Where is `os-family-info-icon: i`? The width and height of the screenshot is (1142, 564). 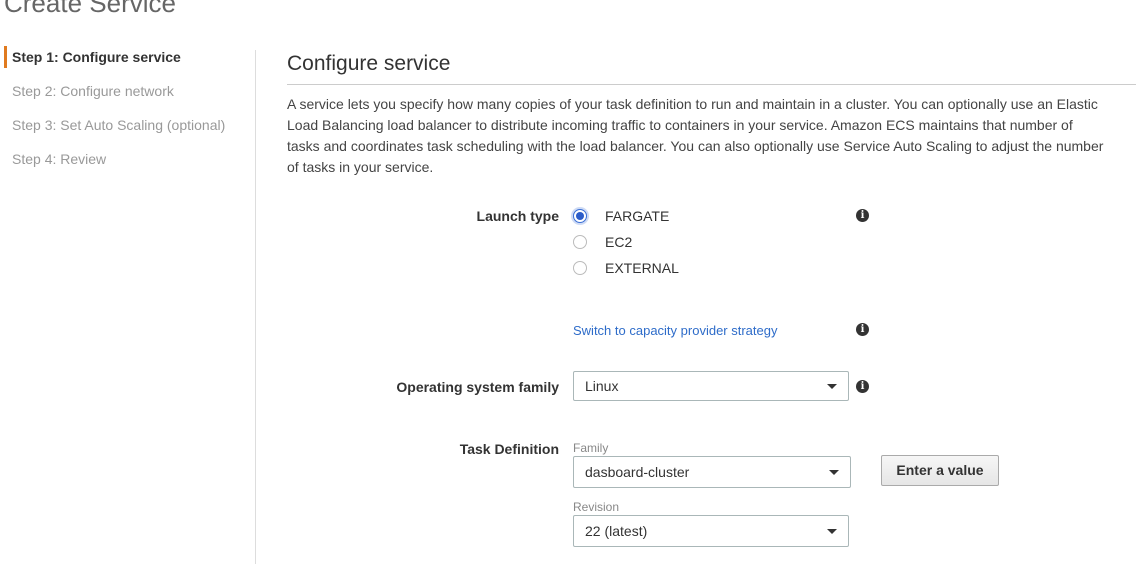 os-family-info-icon: i is located at coordinates (862, 386).